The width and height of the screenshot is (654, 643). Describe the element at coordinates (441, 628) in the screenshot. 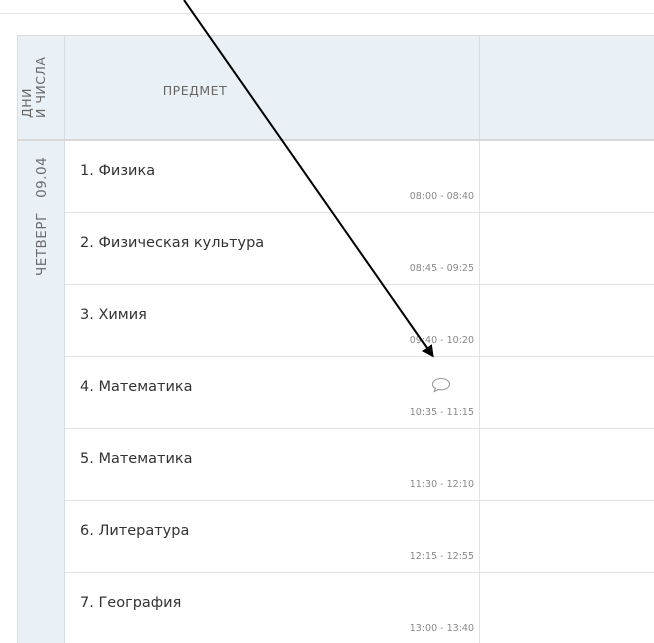

I see `lesson-time: 13:00 - 13:40` at that location.